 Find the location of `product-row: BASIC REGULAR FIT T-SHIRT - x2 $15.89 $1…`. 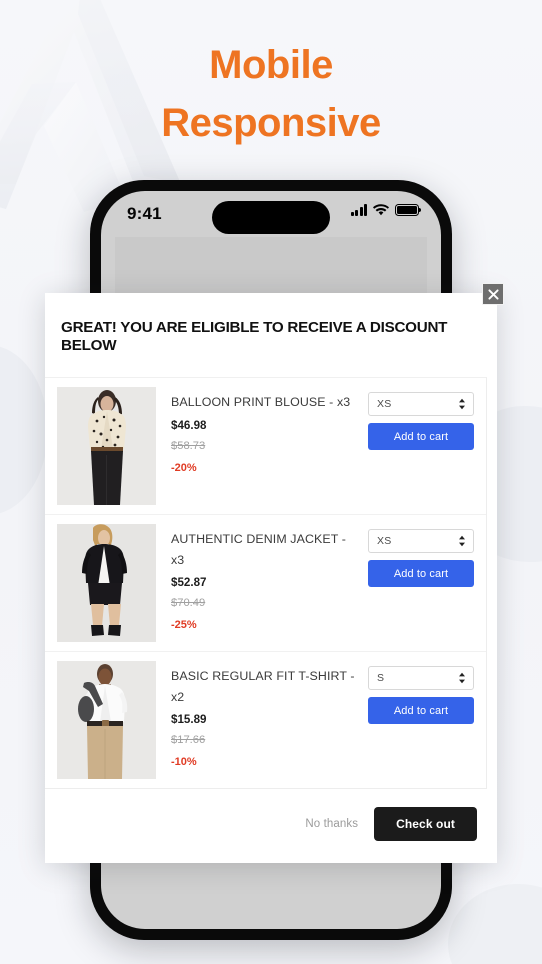

product-row: BASIC REGULAR FIT T-SHIRT - x2 $15.89 $1… is located at coordinates (265, 720).